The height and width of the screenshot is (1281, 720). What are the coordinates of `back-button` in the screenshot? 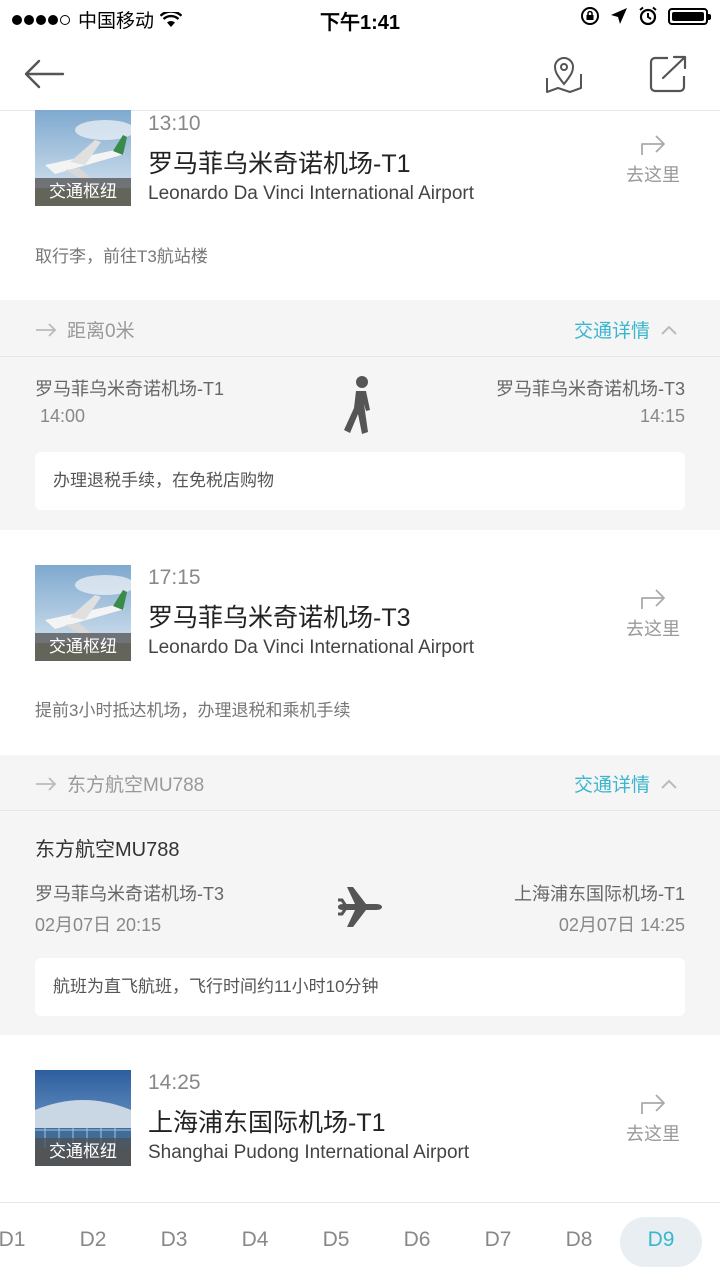 It's located at (44, 74).